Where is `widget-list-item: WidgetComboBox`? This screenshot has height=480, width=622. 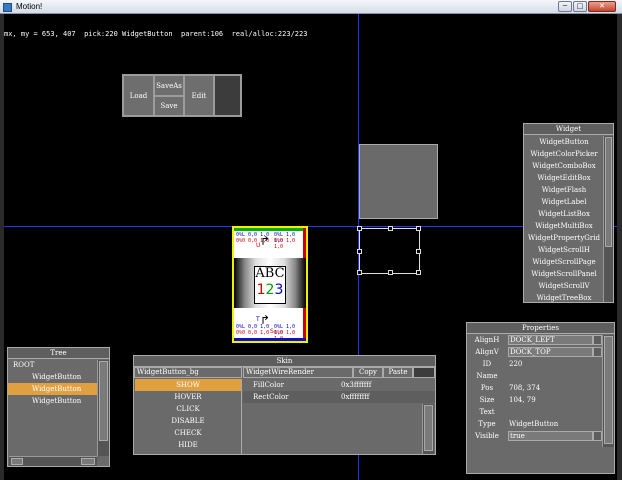 widget-list-item: WidgetComboBox is located at coordinates (564, 166).